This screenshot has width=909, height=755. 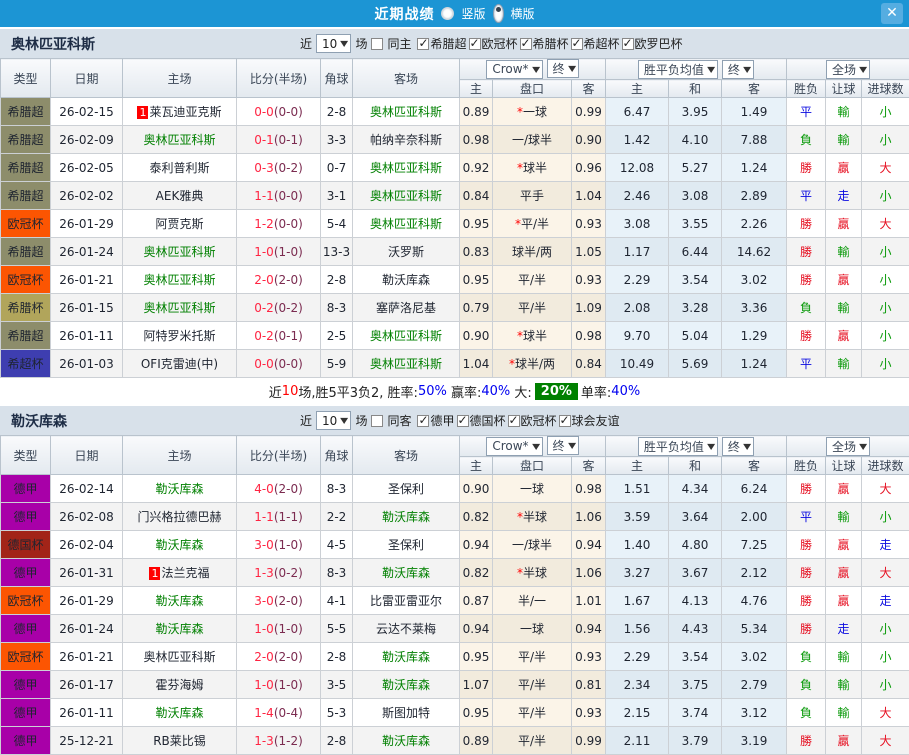 What do you see at coordinates (589, 545) in the screenshot?
I see `handicap-away-odds: 0.94` at bounding box center [589, 545].